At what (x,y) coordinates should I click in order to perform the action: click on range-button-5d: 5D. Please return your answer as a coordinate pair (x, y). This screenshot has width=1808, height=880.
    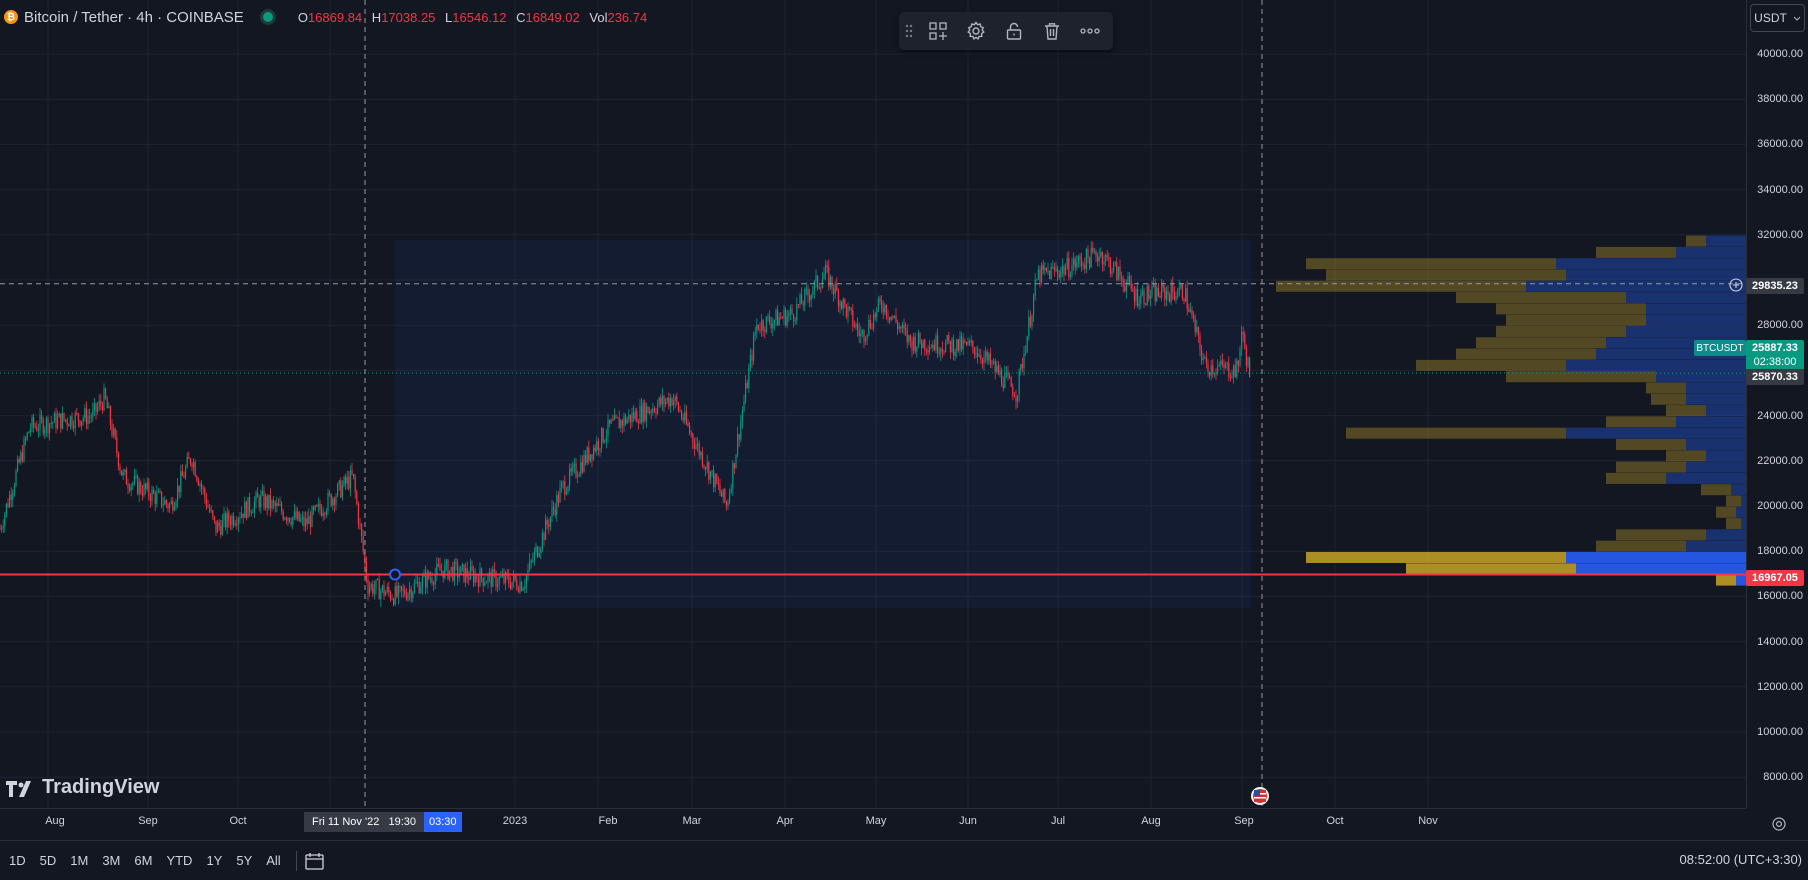
    Looking at the image, I should click on (48, 860).